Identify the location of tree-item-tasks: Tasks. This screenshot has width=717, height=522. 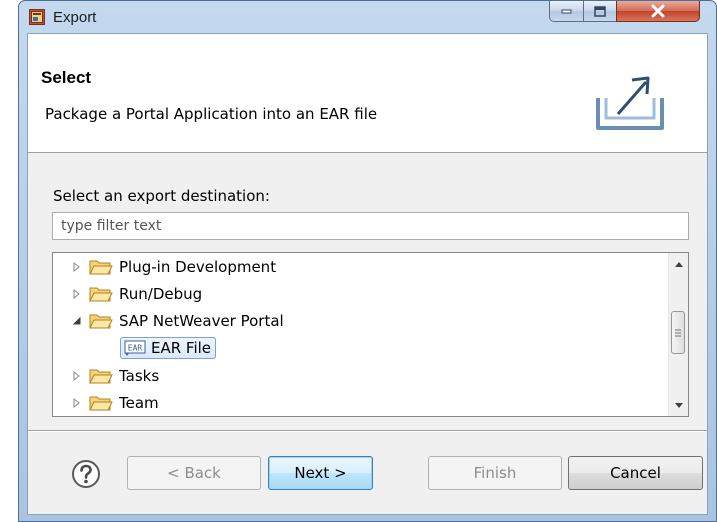
(114, 376).